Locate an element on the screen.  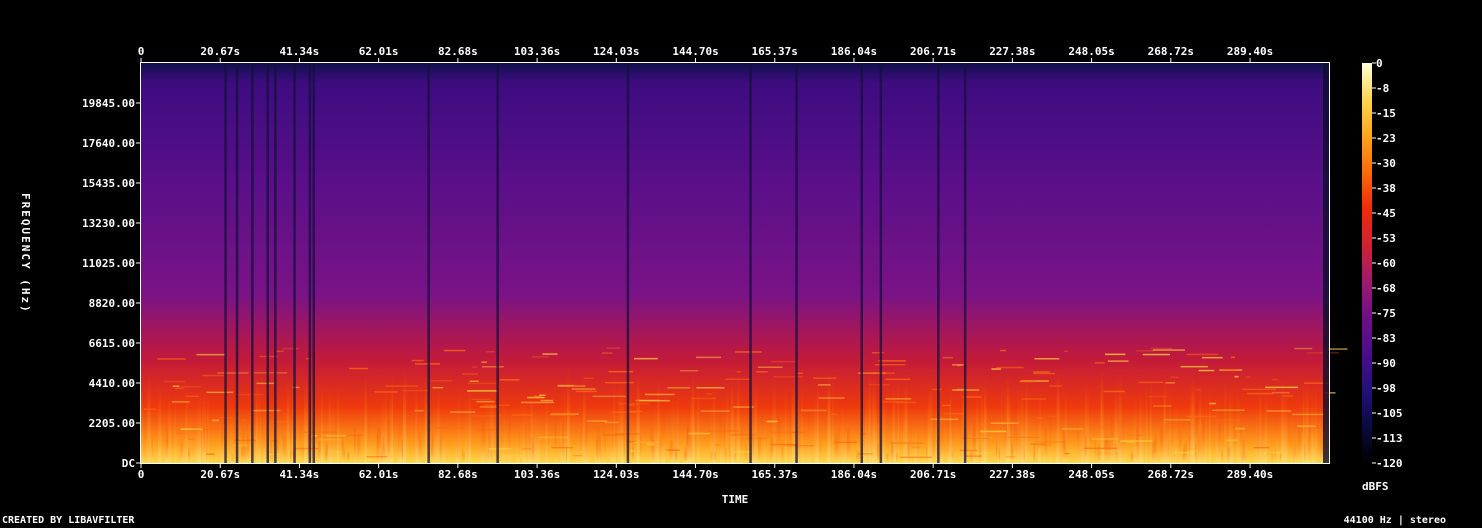
colorbar-tick-label: -105 is located at coordinates (1389, 413).